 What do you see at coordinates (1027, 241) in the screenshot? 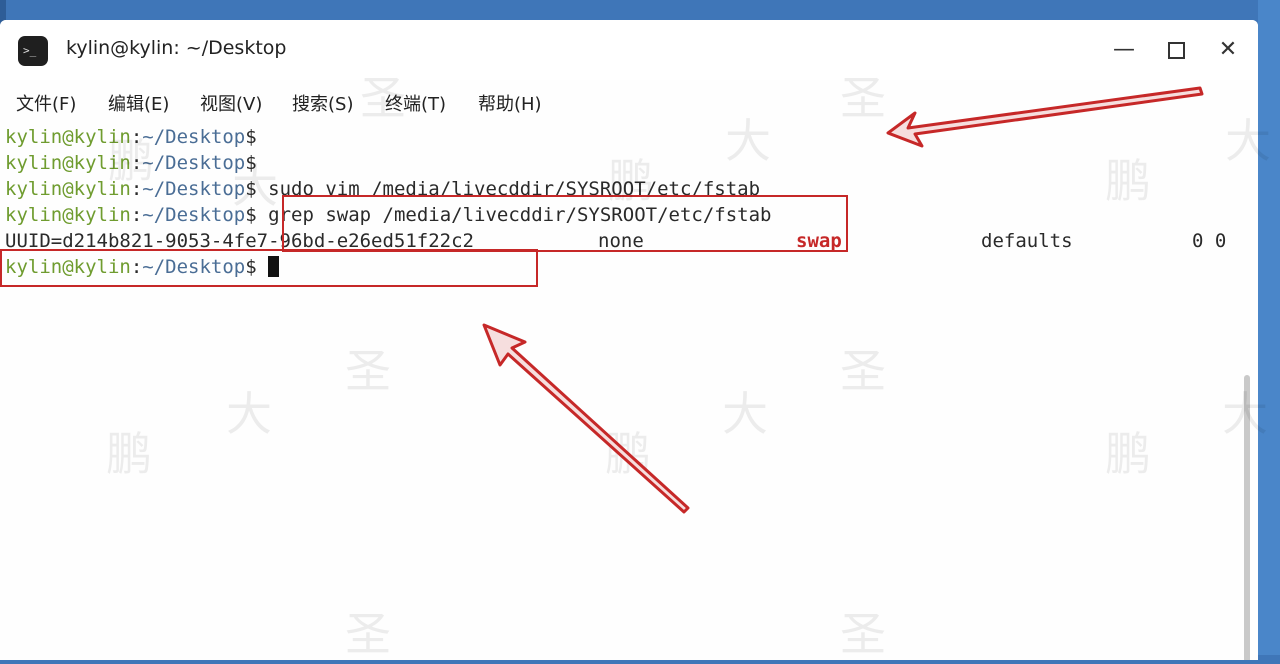
I see `fstab-options: defaults` at bounding box center [1027, 241].